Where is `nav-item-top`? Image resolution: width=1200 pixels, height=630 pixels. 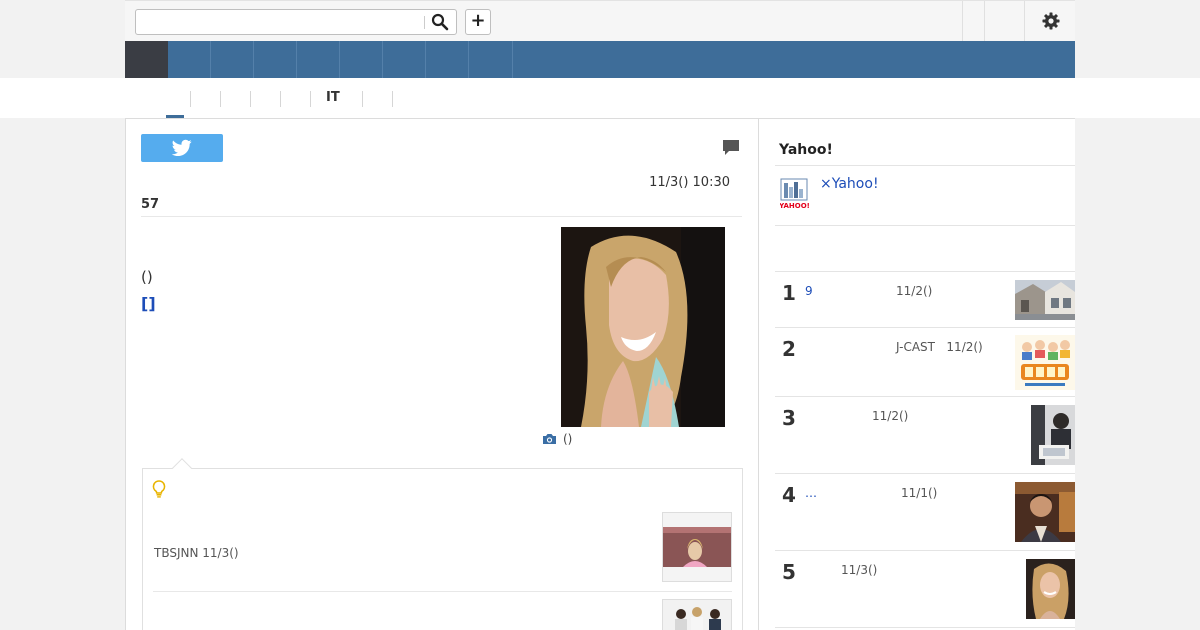
nav-item-top is located at coordinates (146, 59).